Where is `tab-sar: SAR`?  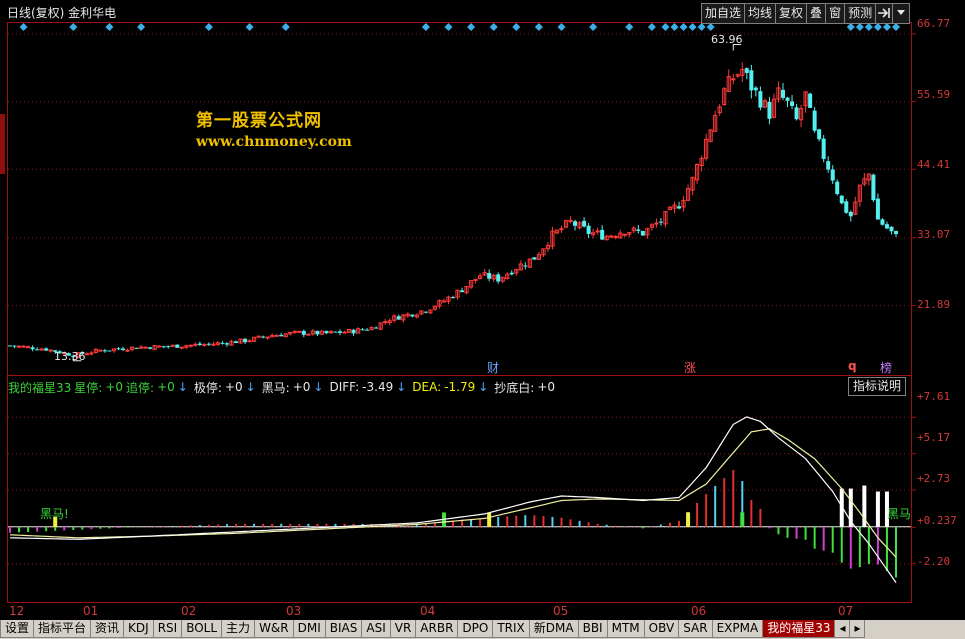
tab-sar: SAR is located at coordinates (695, 629).